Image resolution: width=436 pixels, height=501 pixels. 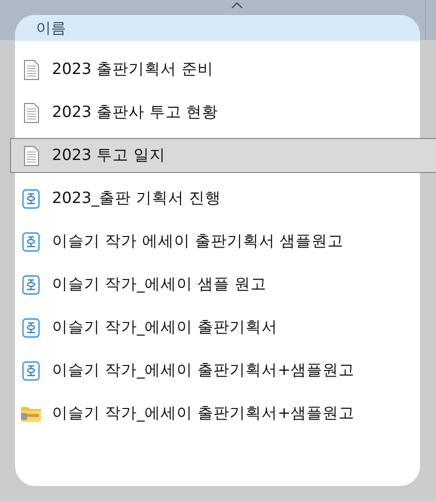 I want to click on file-row: 이슬기 작가_에세이 샘플 원고, so click(x=217, y=284).